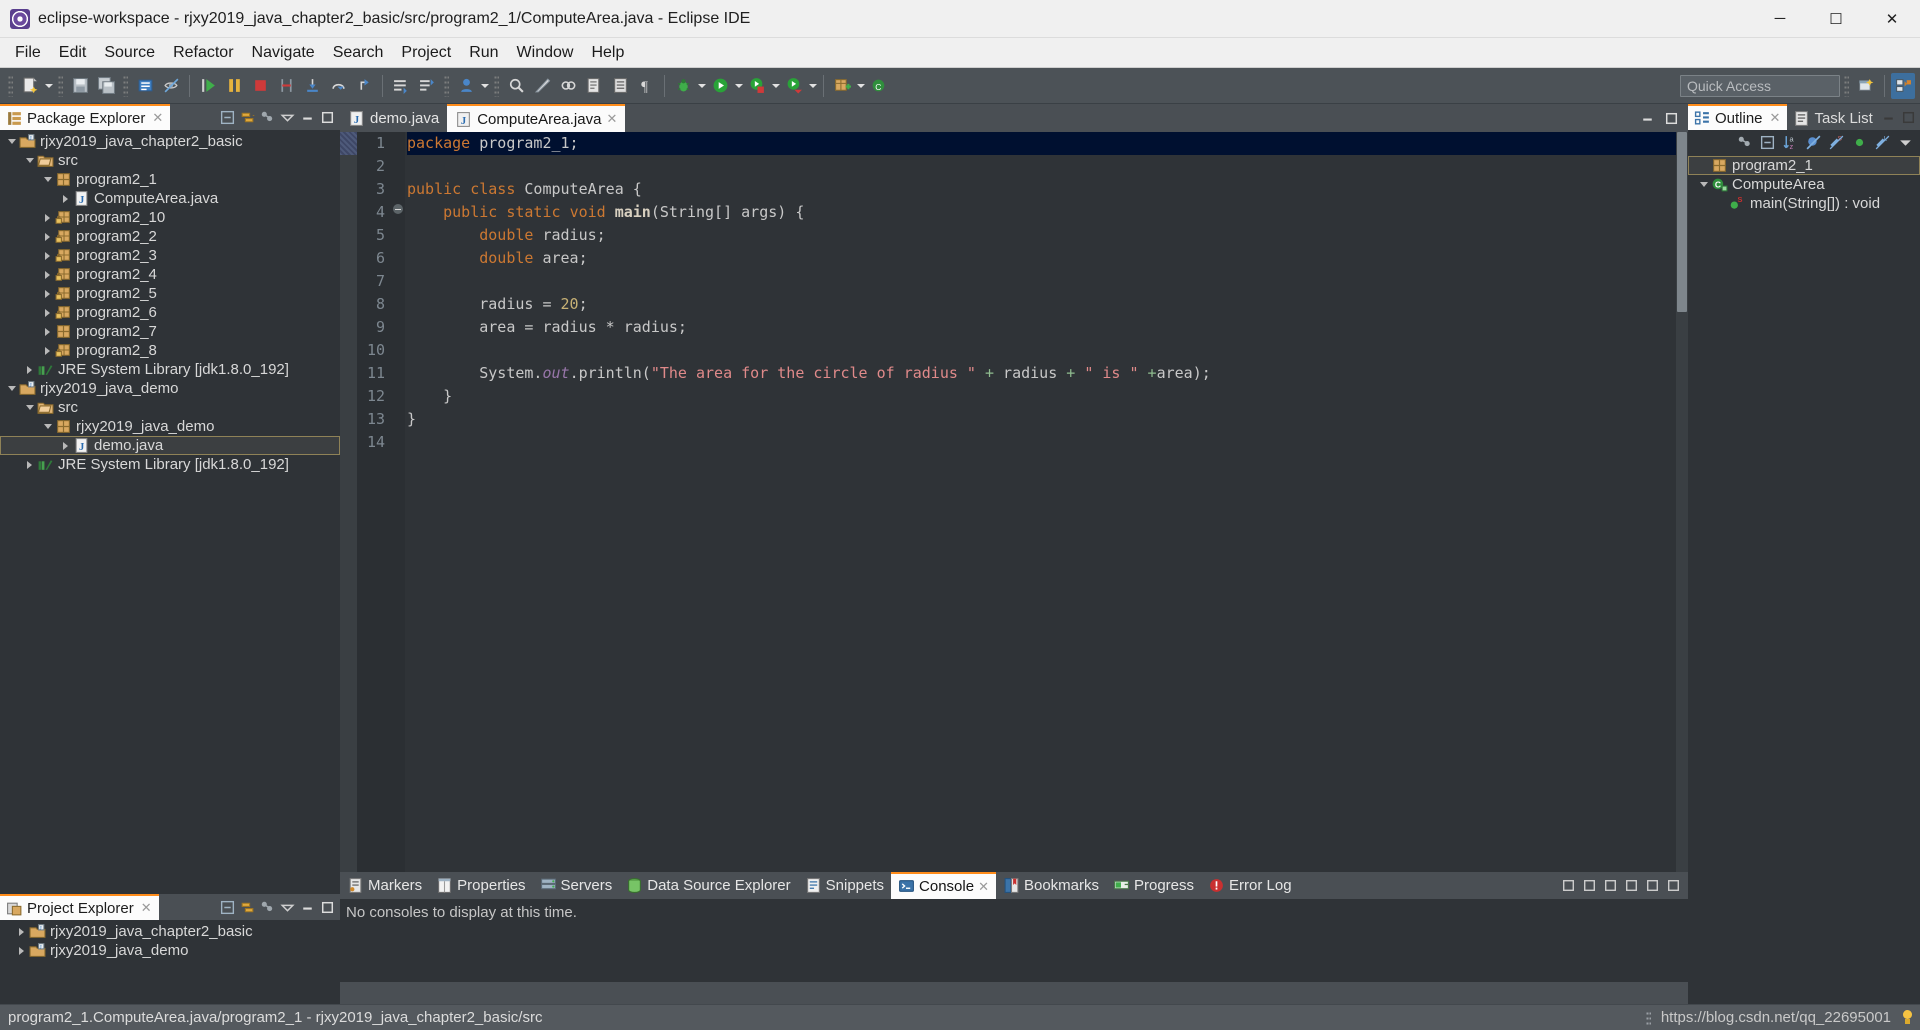 This screenshot has width=1920, height=1030. What do you see at coordinates (247, 907) in the screenshot?
I see `link-with-editor-icon` at bounding box center [247, 907].